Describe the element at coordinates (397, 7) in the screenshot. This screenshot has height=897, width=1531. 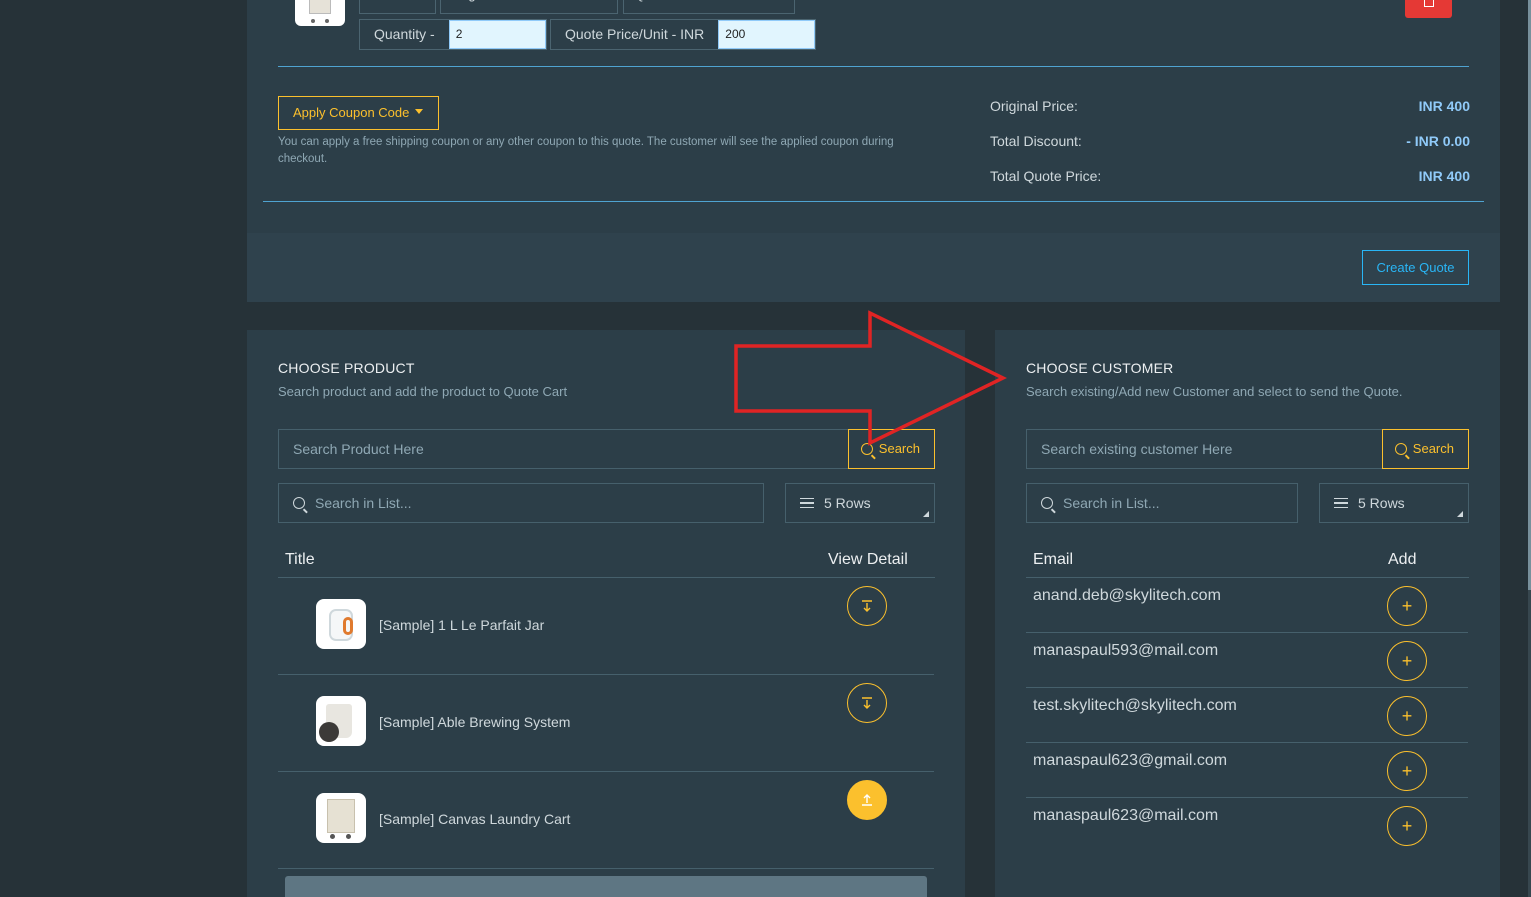
I see `sku-chip: SKU - SLC` at that location.